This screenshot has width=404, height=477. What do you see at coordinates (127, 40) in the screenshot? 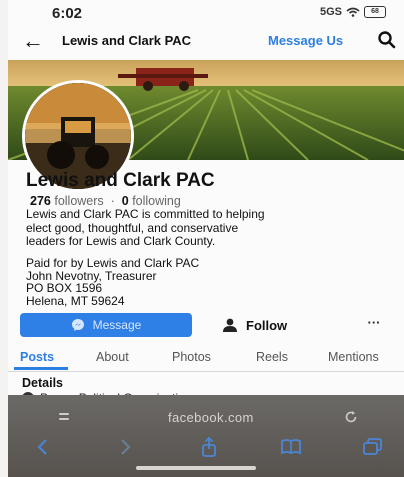
I see `nav-title: Lewis and Clark PAC` at bounding box center [127, 40].